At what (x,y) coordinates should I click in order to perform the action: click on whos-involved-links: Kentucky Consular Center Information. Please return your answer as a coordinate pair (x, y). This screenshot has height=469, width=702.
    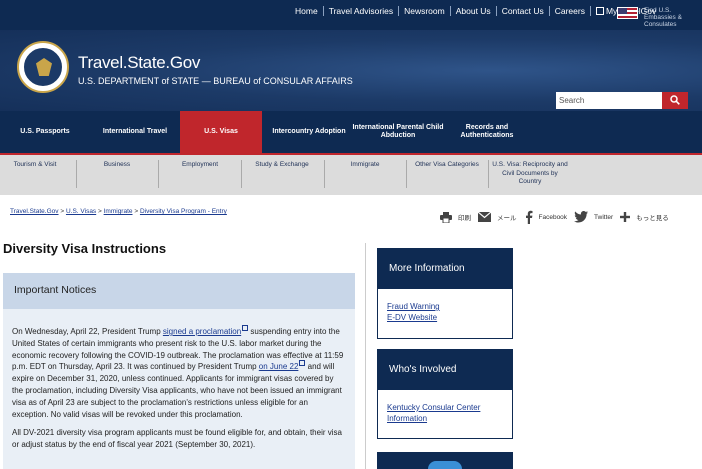
    Looking at the image, I should click on (445, 407).